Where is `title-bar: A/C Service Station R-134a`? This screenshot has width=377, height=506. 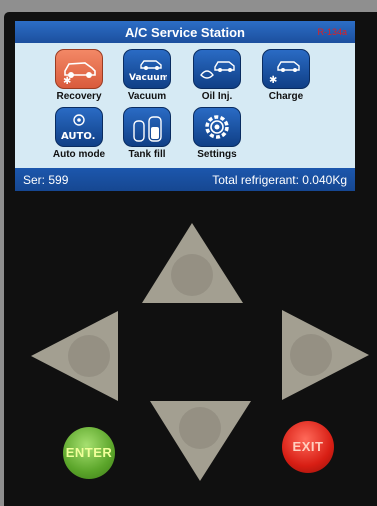 title-bar: A/C Service Station R-134a is located at coordinates (185, 32).